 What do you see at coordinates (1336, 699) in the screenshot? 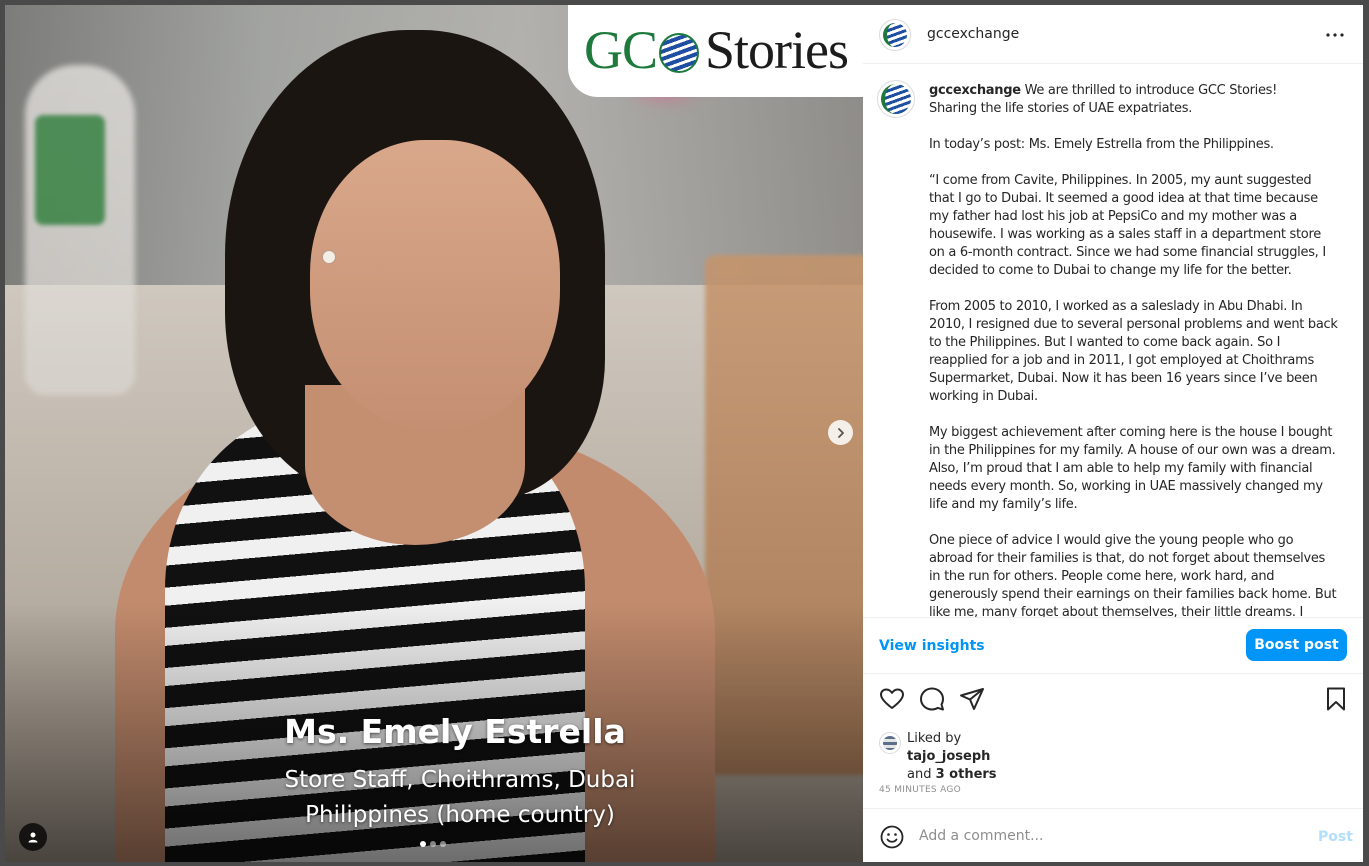
I see `bookmark-icon` at bounding box center [1336, 699].